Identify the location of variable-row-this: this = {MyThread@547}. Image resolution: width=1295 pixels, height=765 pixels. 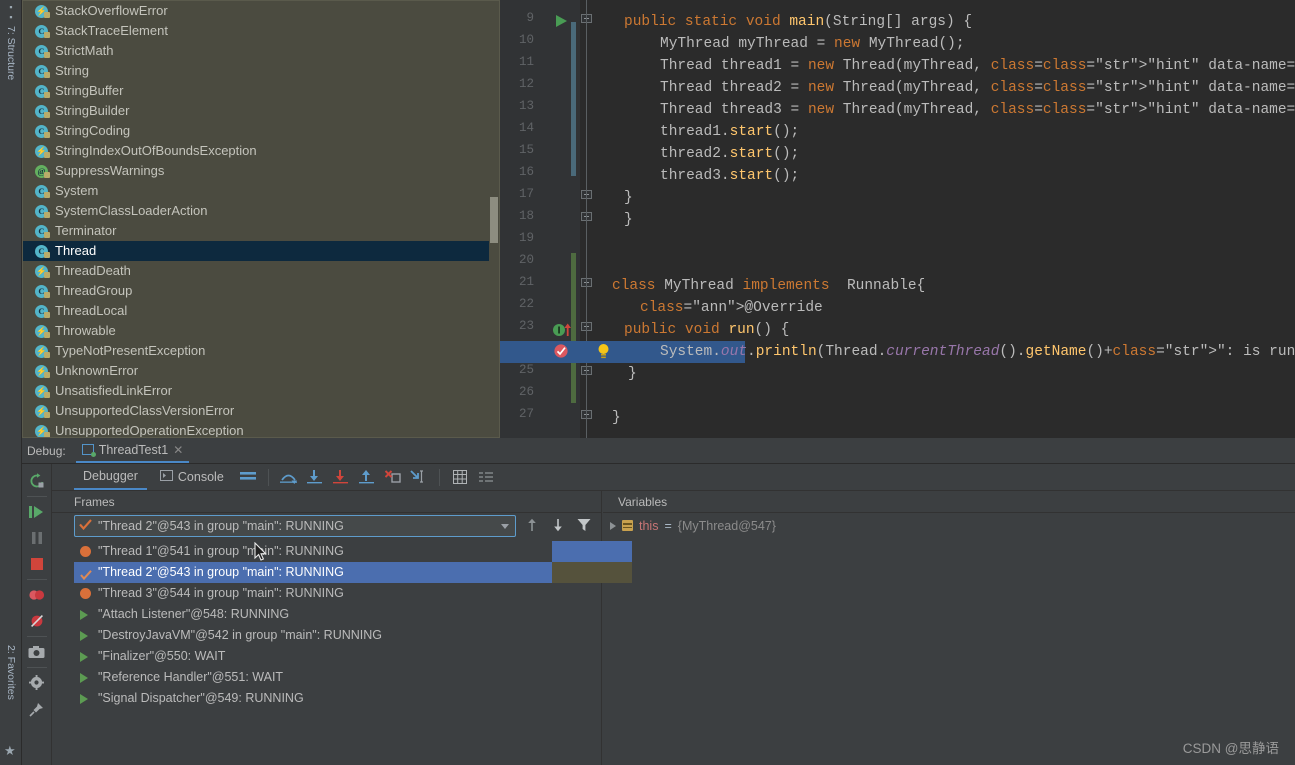
(949, 525).